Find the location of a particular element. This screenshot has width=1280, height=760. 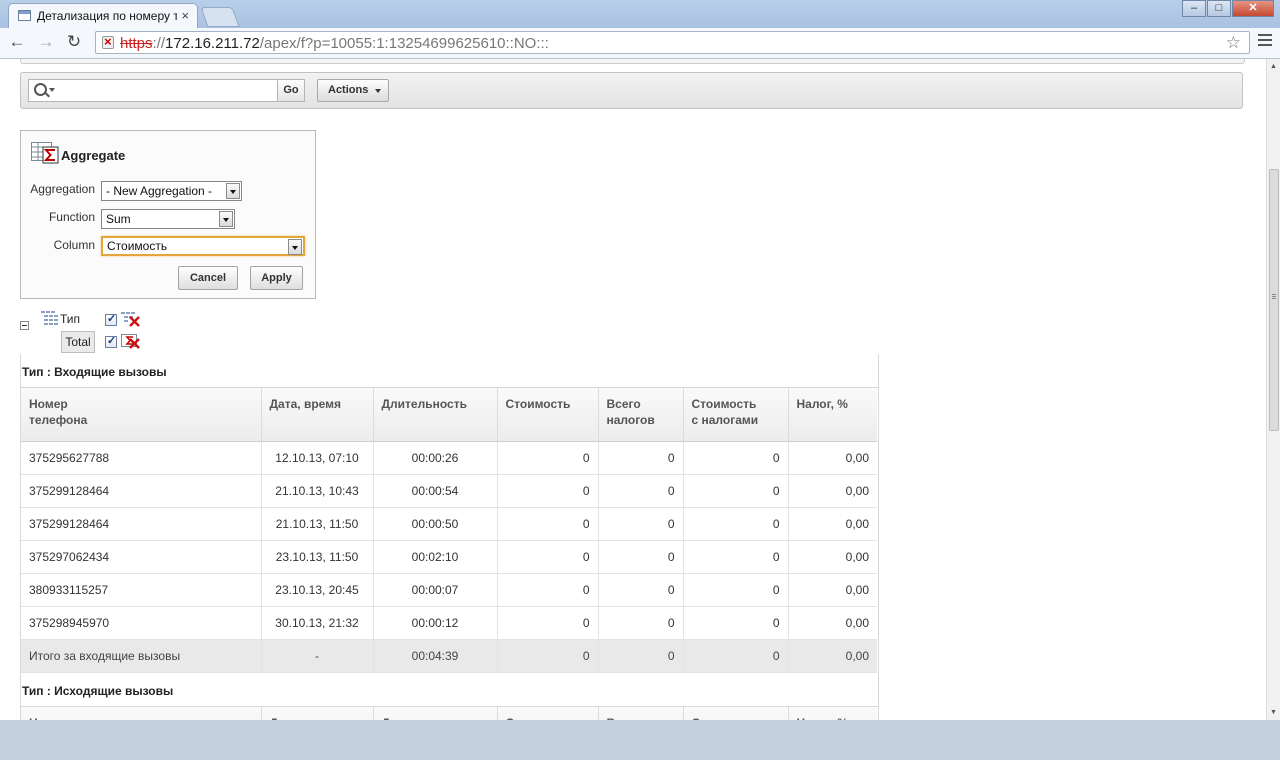

search-column-caret-icon is located at coordinates (52, 90).